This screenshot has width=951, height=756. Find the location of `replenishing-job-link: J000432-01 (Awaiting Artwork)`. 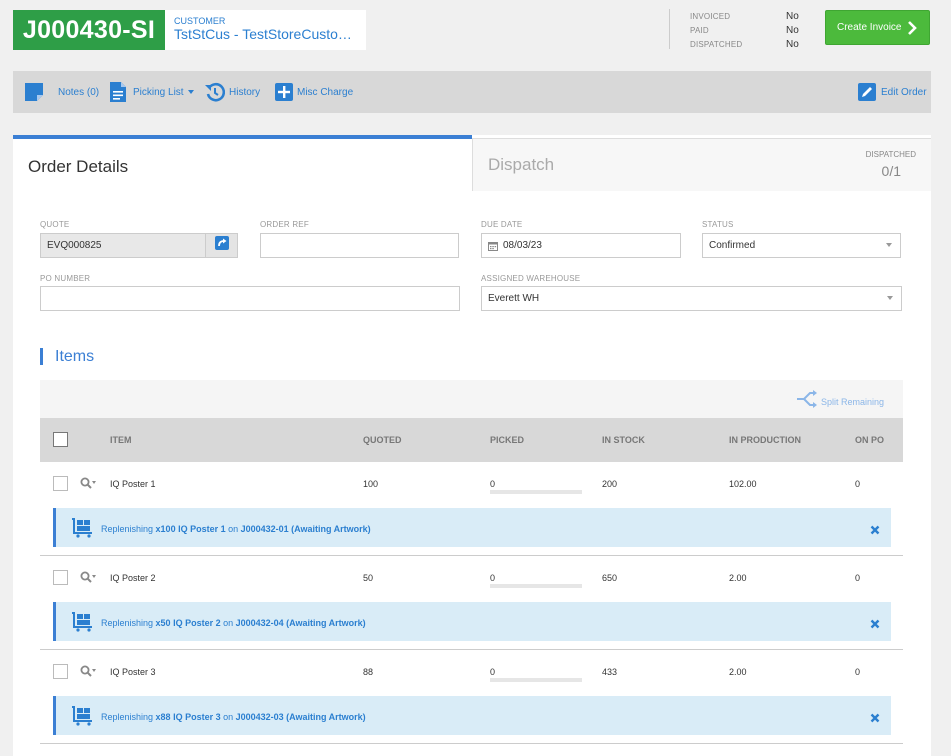

replenishing-job-link: J000432-01 (Awaiting Artwork) is located at coordinates (306, 529).